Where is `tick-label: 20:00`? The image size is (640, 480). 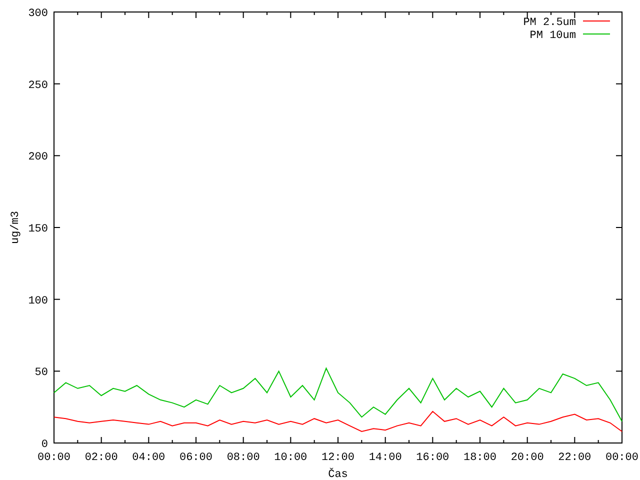 tick-label: 20:00 is located at coordinates (527, 458).